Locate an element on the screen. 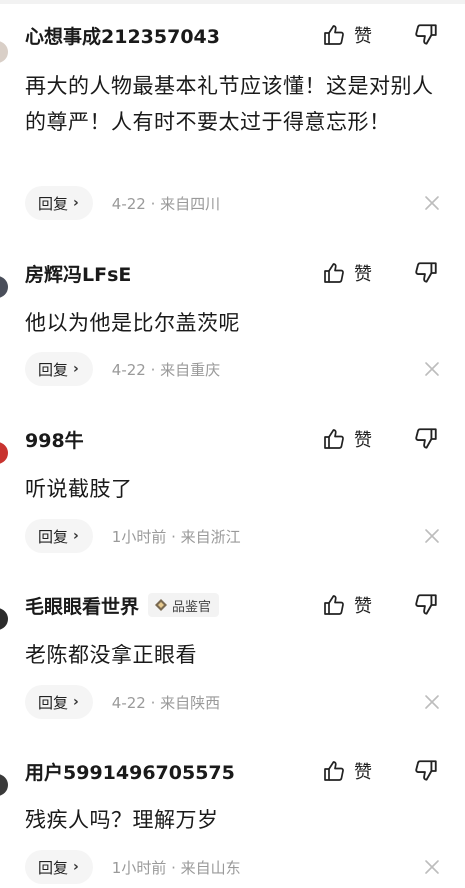 The height and width of the screenshot is (888, 465). username: 998牛 is located at coordinates (54, 439).